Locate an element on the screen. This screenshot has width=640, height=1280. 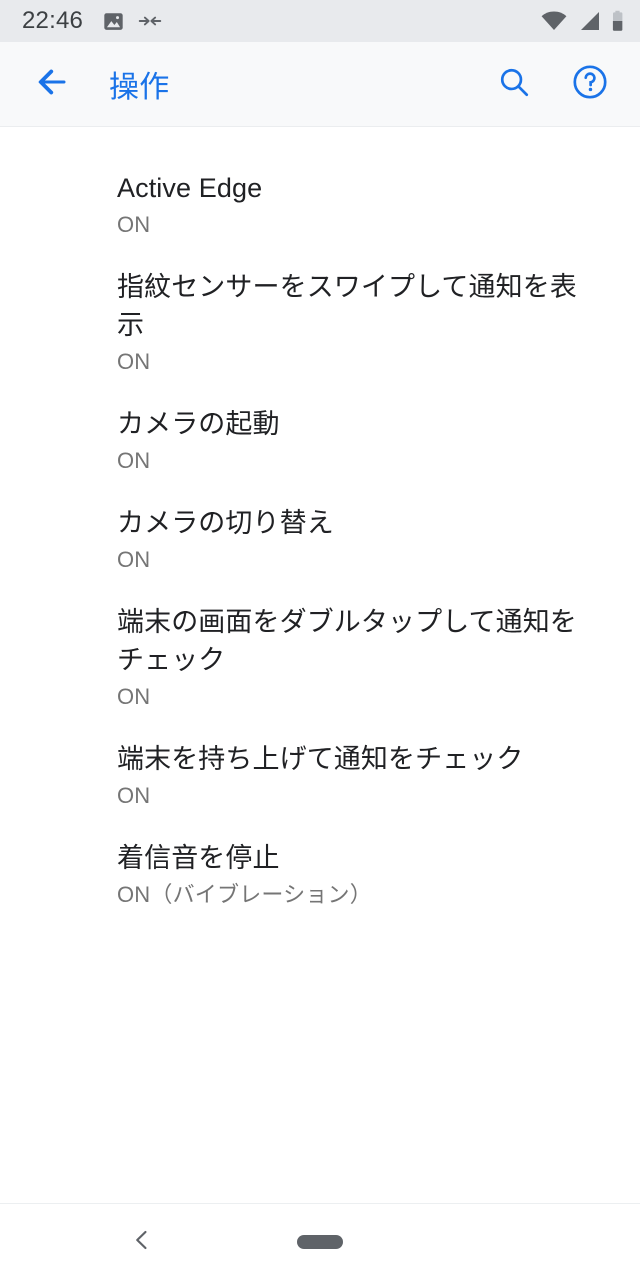
help-circle-icon is located at coordinates (590, 84).